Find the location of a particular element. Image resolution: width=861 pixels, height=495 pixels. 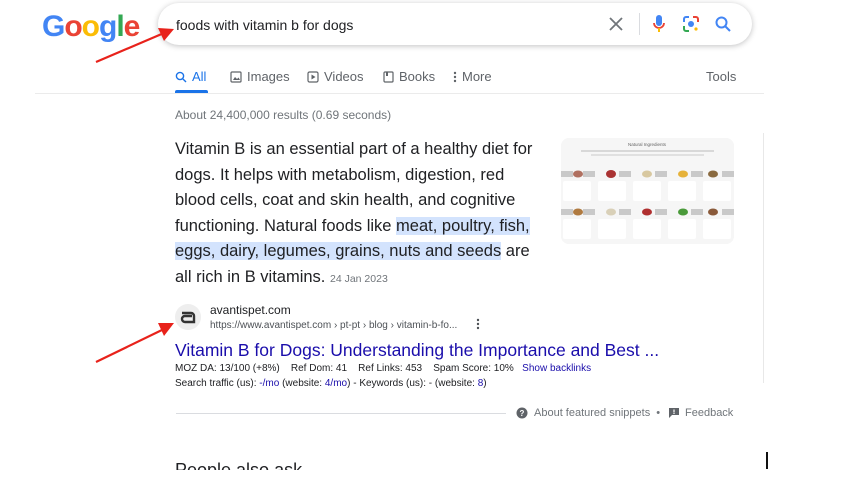

divider is located at coordinates (399, 93).